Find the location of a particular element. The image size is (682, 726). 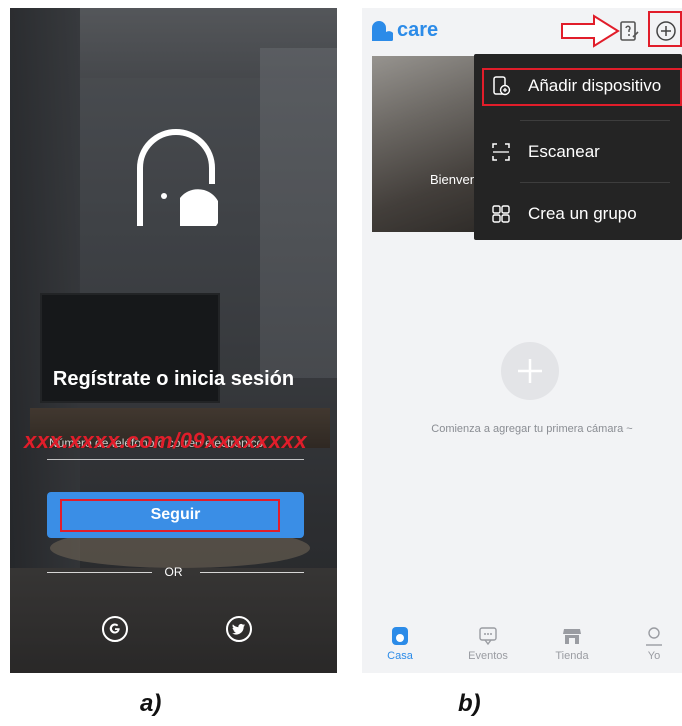

google-icon is located at coordinates (114, 628).